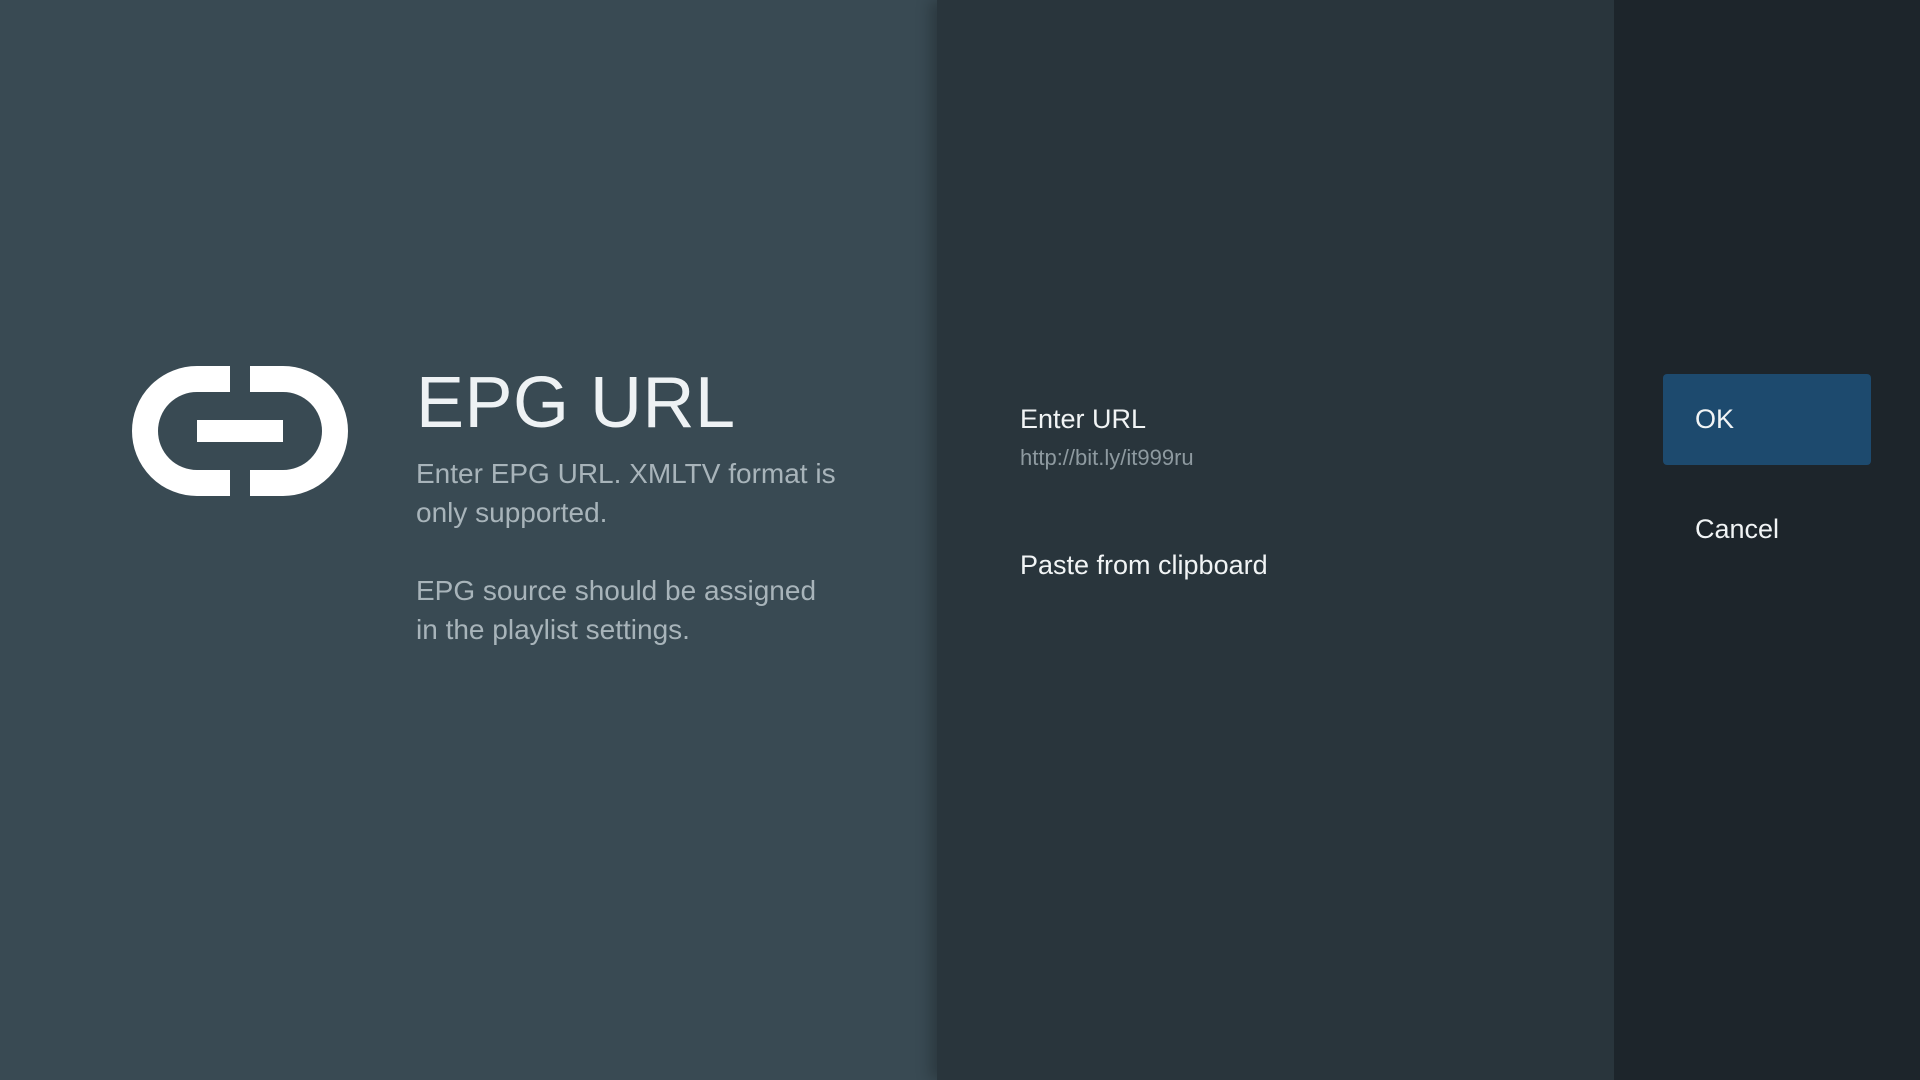  Describe the element at coordinates (1767, 529) in the screenshot. I see `cancel-button: Cancel` at that location.